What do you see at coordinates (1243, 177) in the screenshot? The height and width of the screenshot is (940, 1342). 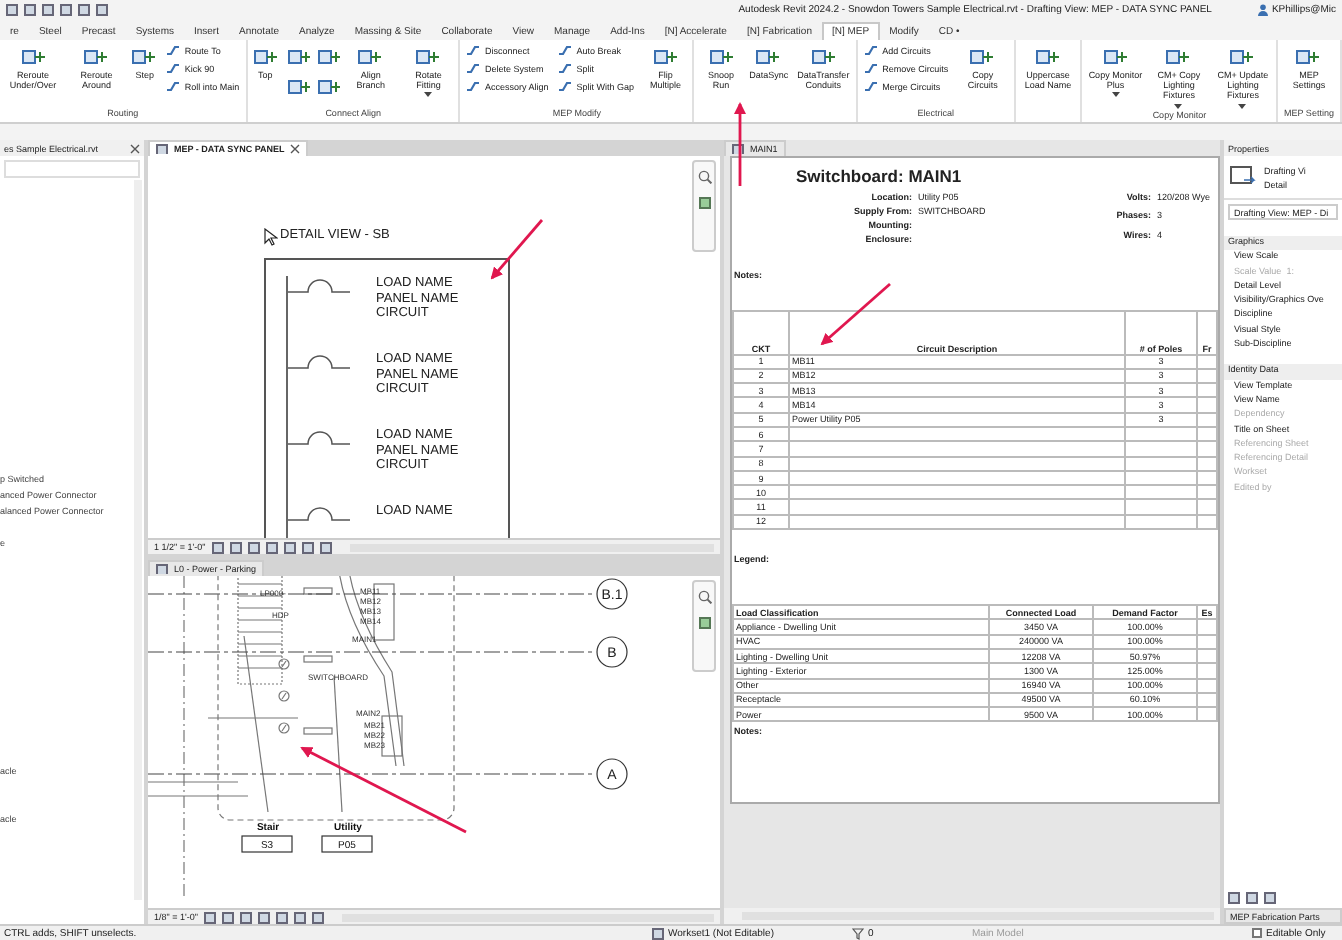 I see `drafting-view-icon` at bounding box center [1243, 177].